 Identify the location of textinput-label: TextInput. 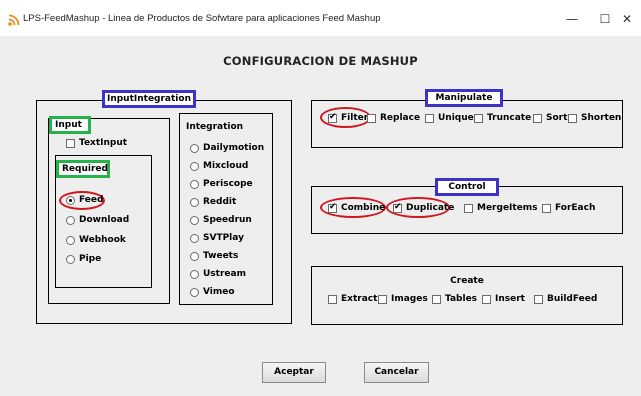
(103, 143).